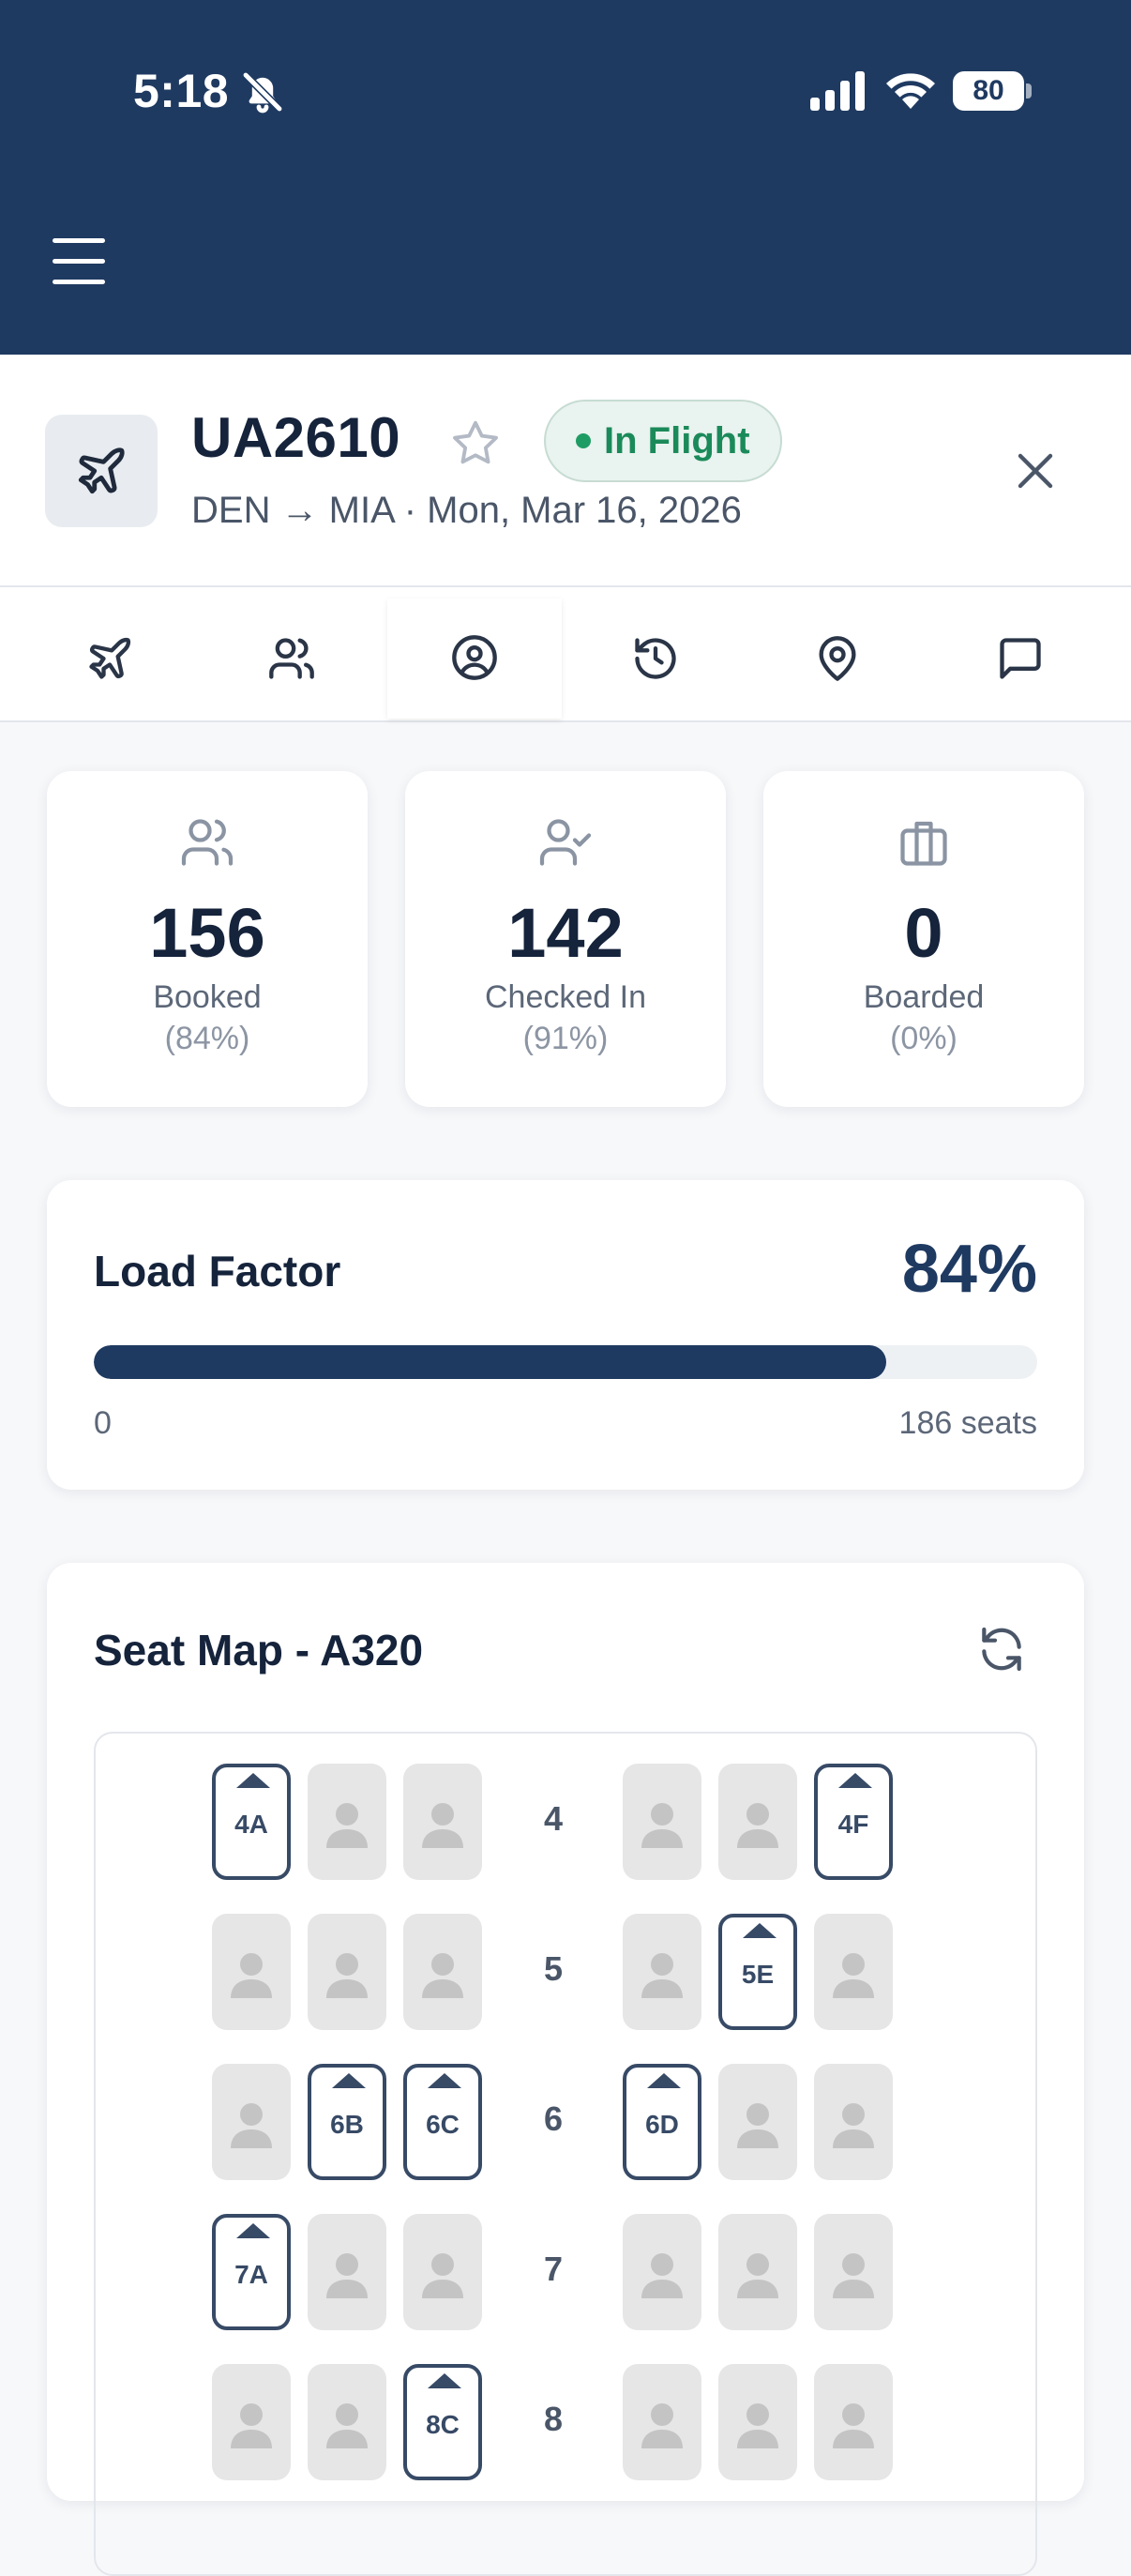 The width and height of the screenshot is (1131, 2576). What do you see at coordinates (924, 997) in the screenshot?
I see `boarded-label: Boarded` at bounding box center [924, 997].